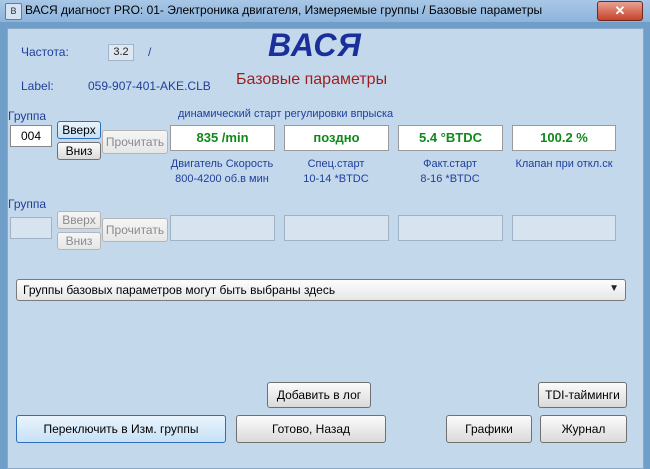 The image size is (650, 469). What do you see at coordinates (583, 429) in the screenshot?
I see `journal-button: Журнал` at bounding box center [583, 429].